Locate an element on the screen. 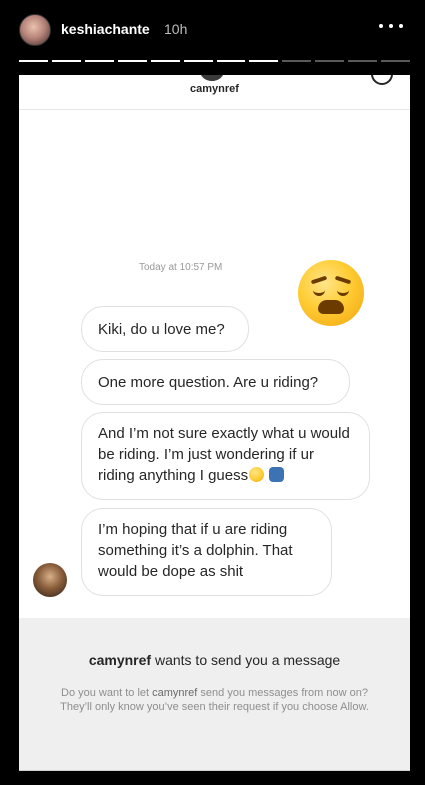 The width and height of the screenshot is (425, 785). profile-avatar is located at coordinates (35, 30).